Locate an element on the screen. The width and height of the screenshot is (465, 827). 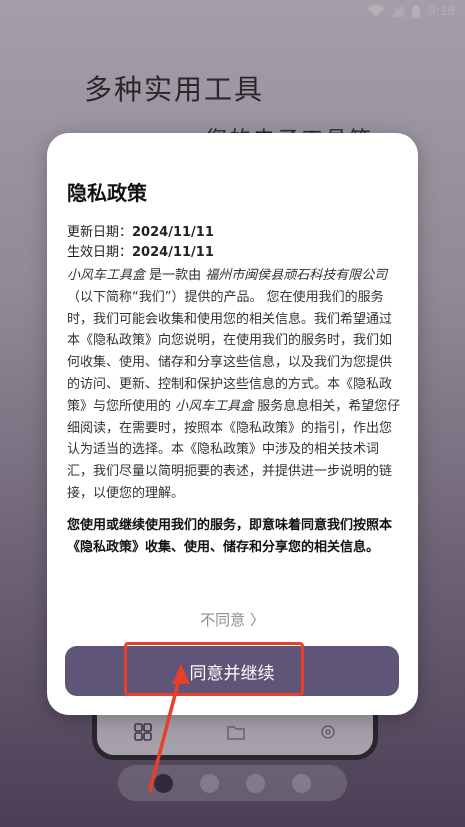
agree-continue-button: 同意并继续 is located at coordinates (232, 671).